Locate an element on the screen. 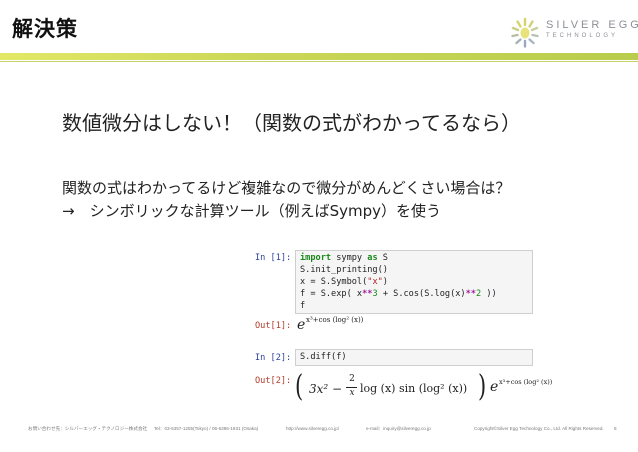 The height and width of the screenshot is (452, 638). in-prompt-1: In [1]: is located at coordinates (273, 258).